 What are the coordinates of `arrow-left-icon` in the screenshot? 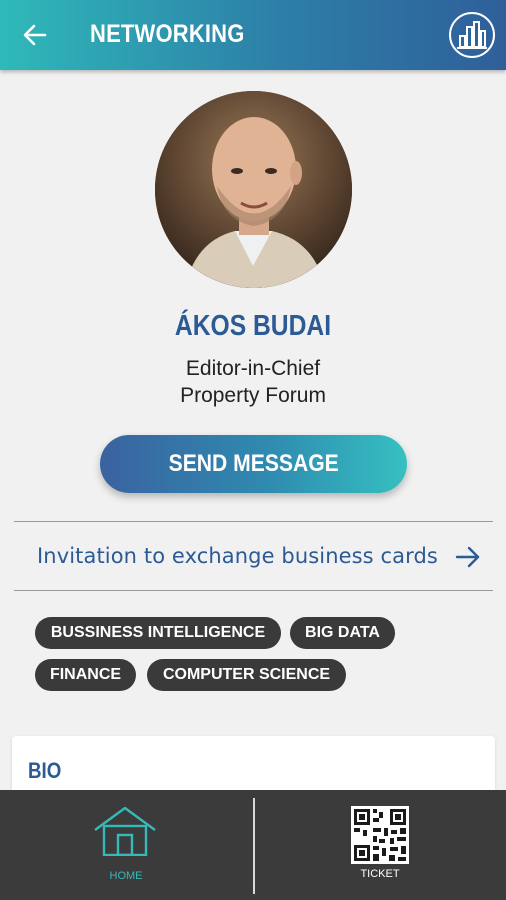 It's located at (35, 35).